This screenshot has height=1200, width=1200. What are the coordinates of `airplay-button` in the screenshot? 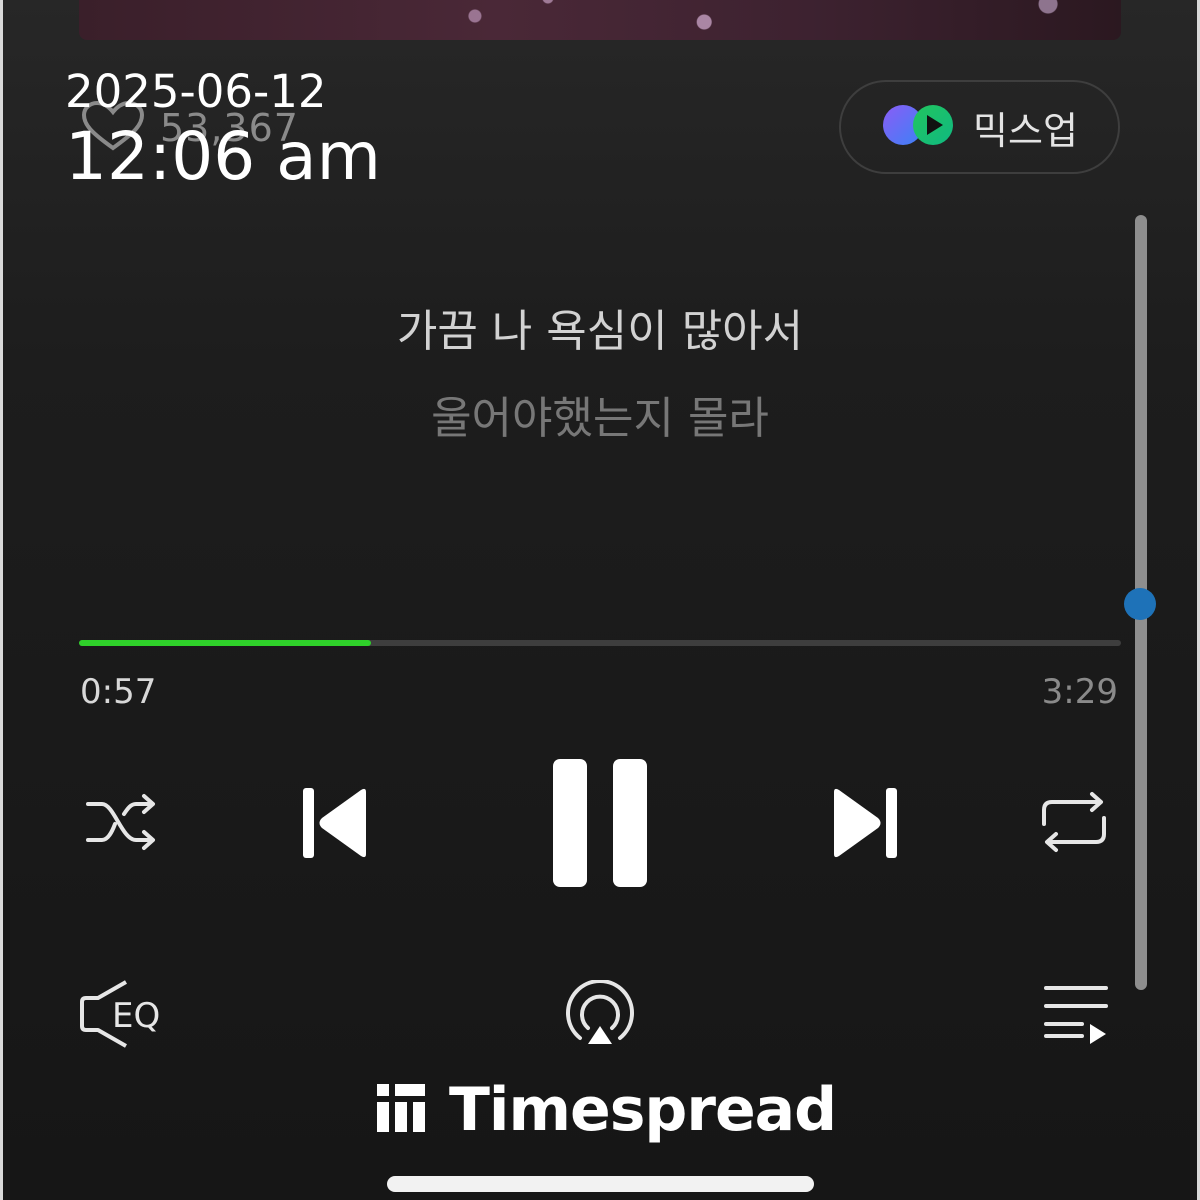 It's located at (600, 1015).